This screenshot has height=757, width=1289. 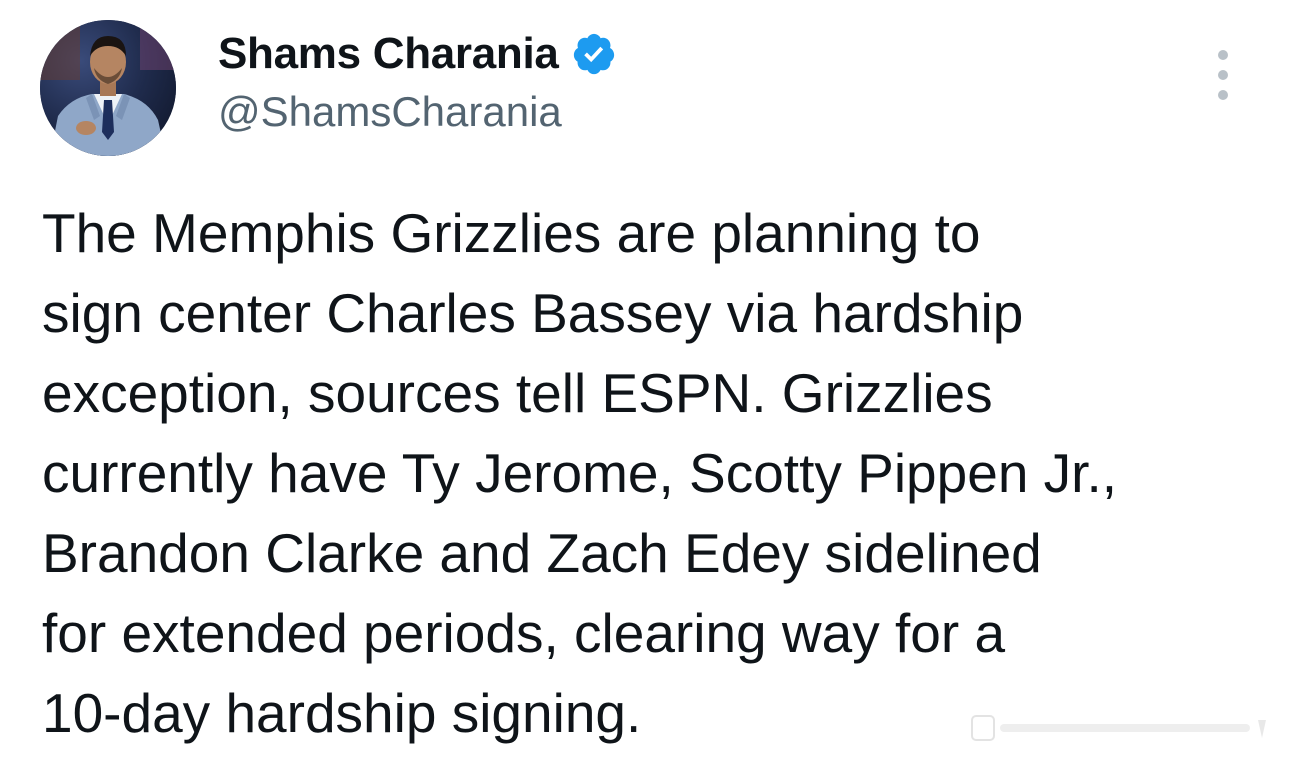 What do you see at coordinates (388, 54) in the screenshot?
I see `display-name: Shams Charania` at bounding box center [388, 54].